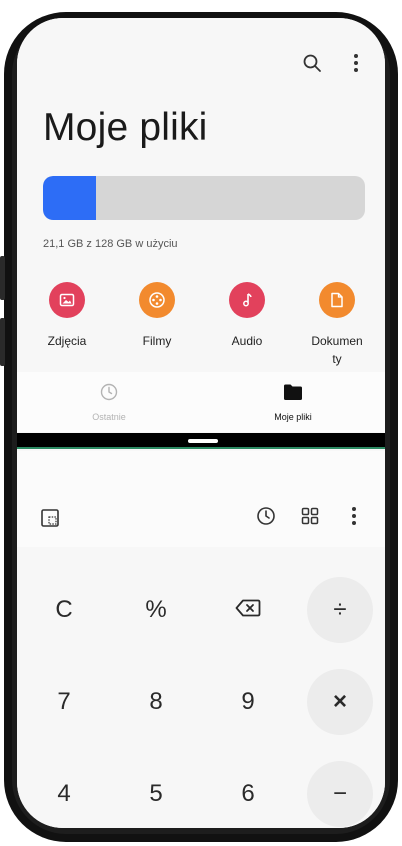 The height and width of the screenshot is (846, 402). What do you see at coordinates (64, 610) in the screenshot?
I see `clear-button: C` at bounding box center [64, 610].